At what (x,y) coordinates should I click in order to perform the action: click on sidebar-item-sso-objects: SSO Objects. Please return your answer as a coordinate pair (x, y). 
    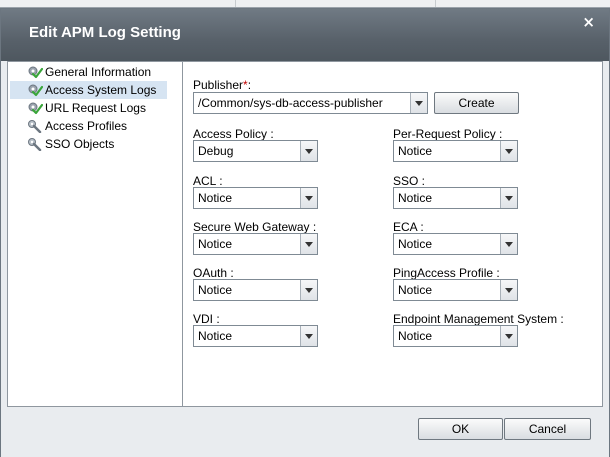
    Looking at the image, I should click on (88, 144).